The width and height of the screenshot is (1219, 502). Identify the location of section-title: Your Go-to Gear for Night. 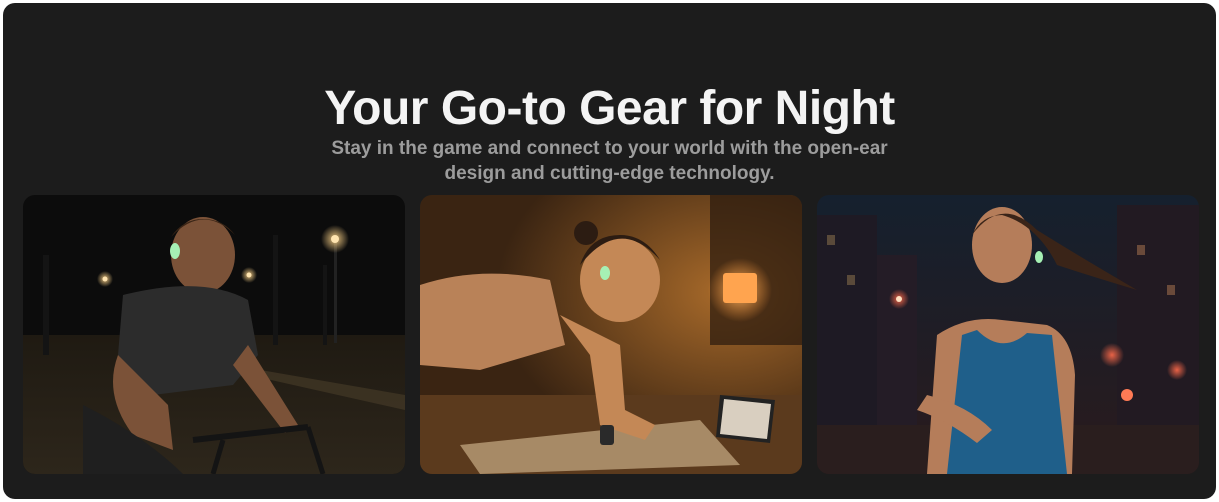
(609, 109).